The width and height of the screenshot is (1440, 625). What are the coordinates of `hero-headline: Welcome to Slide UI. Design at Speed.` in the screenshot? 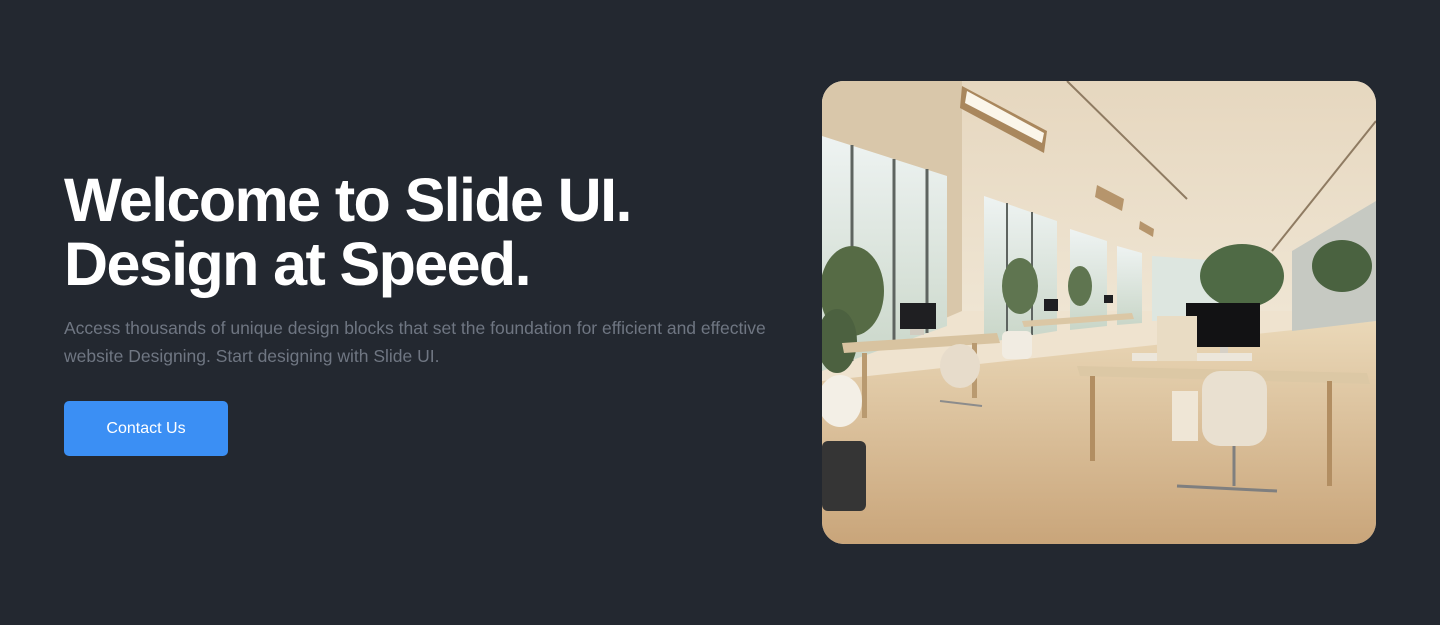 It's located at (424, 232).